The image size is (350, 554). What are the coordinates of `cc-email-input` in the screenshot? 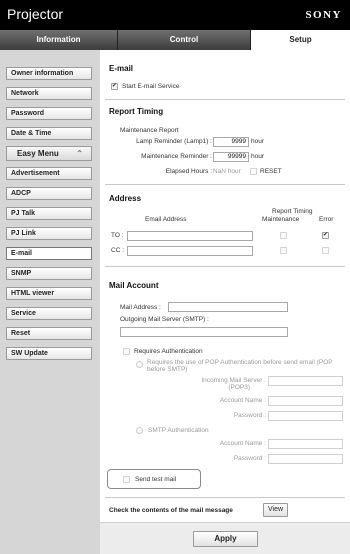 It's located at (190, 251).